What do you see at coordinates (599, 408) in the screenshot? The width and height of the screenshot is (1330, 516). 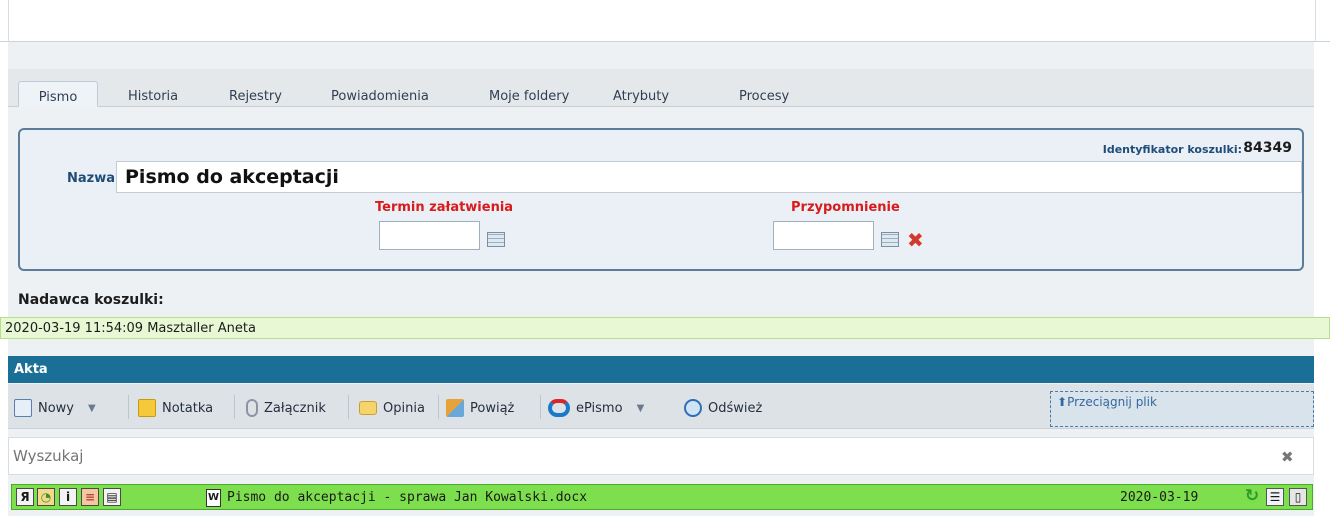 I see `epismo-button-label: ePismo` at bounding box center [599, 408].